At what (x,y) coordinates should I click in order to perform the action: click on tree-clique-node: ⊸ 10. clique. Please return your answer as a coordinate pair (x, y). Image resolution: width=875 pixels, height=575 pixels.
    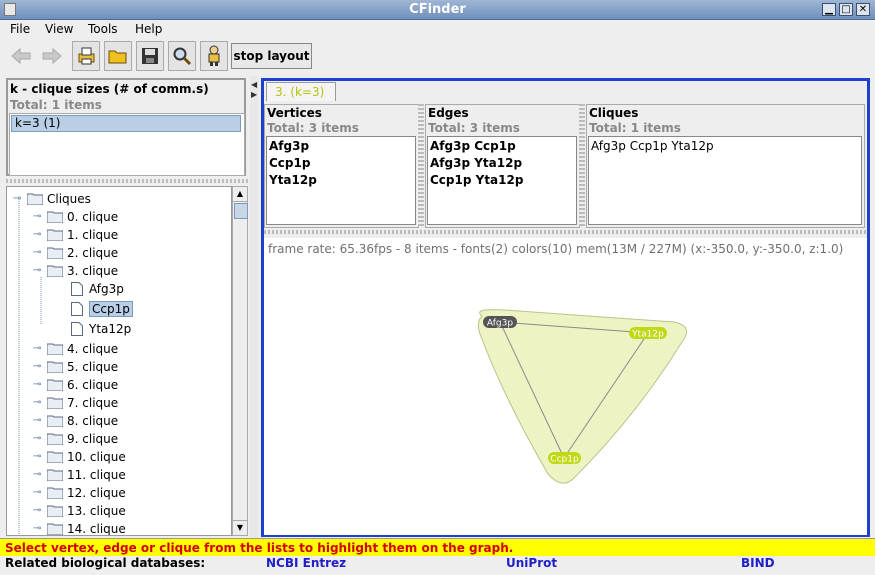
    Looking at the image, I should click on (79, 456).